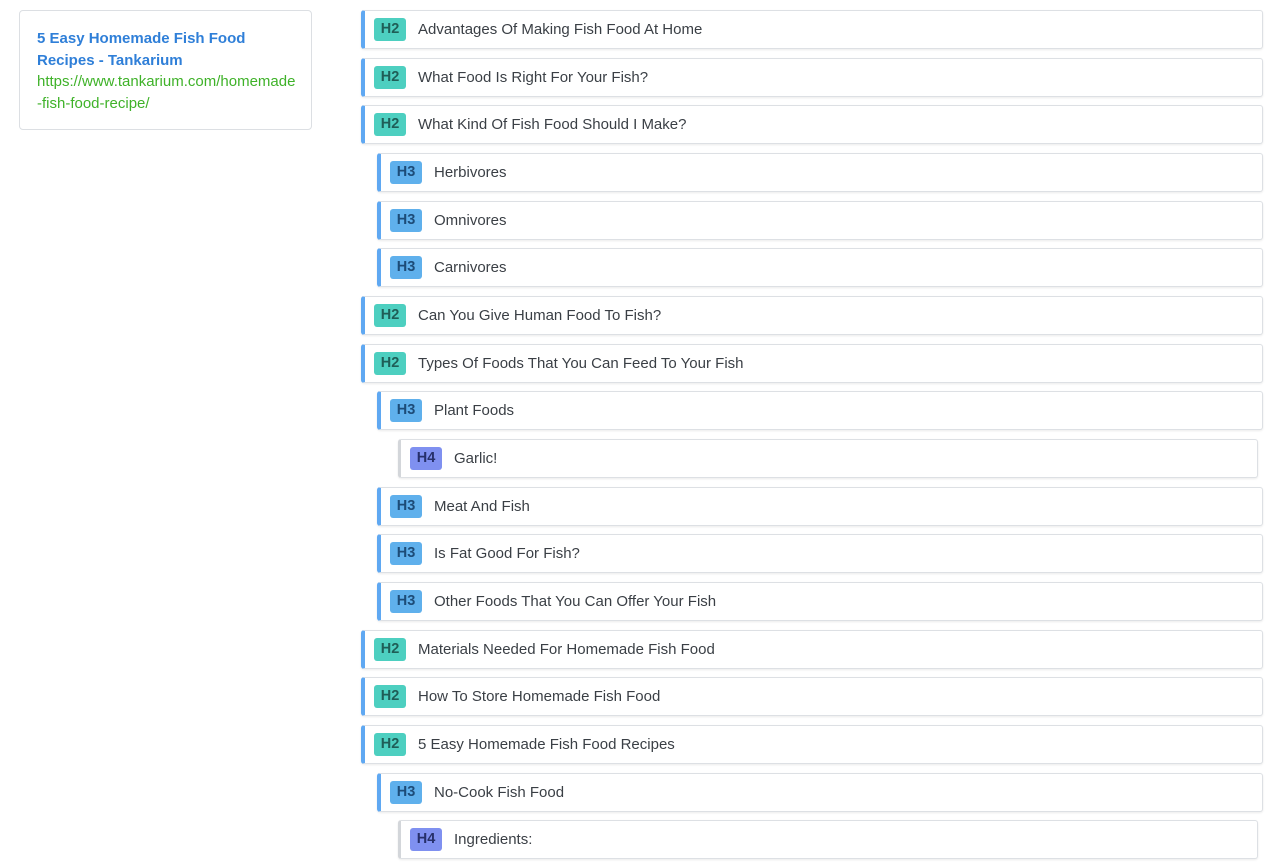  Describe the element at coordinates (820, 792) in the screenshot. I see `heading-row-h3: H3 No-Cook Fish Food` at that location.